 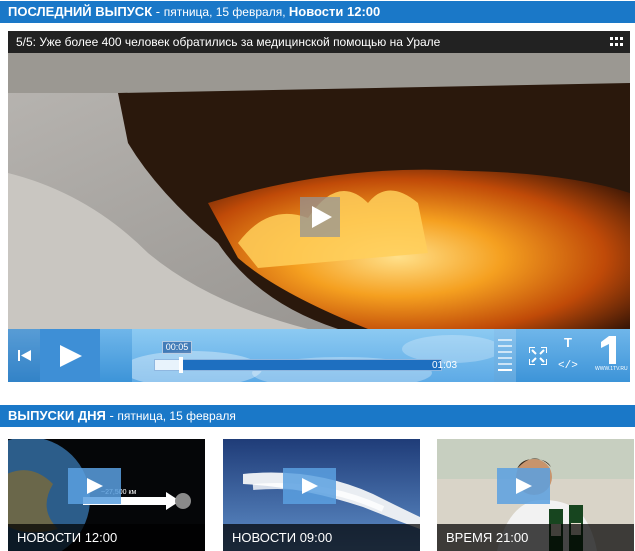 I want to click on latest-release-date: пятница, 15 февраля,, so click(x=226, y=12).